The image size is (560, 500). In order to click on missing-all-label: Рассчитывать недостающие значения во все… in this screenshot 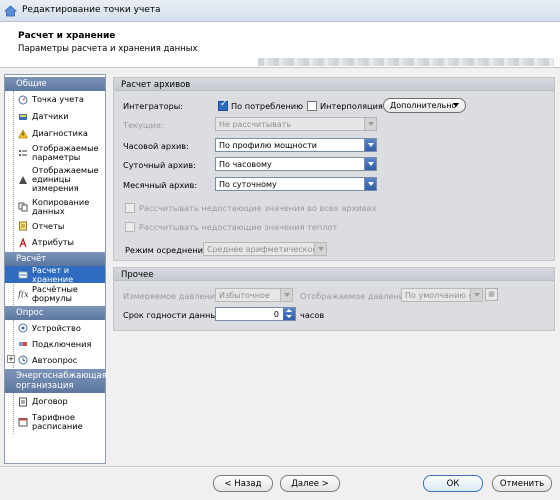, I will do `click(258, 208)`.